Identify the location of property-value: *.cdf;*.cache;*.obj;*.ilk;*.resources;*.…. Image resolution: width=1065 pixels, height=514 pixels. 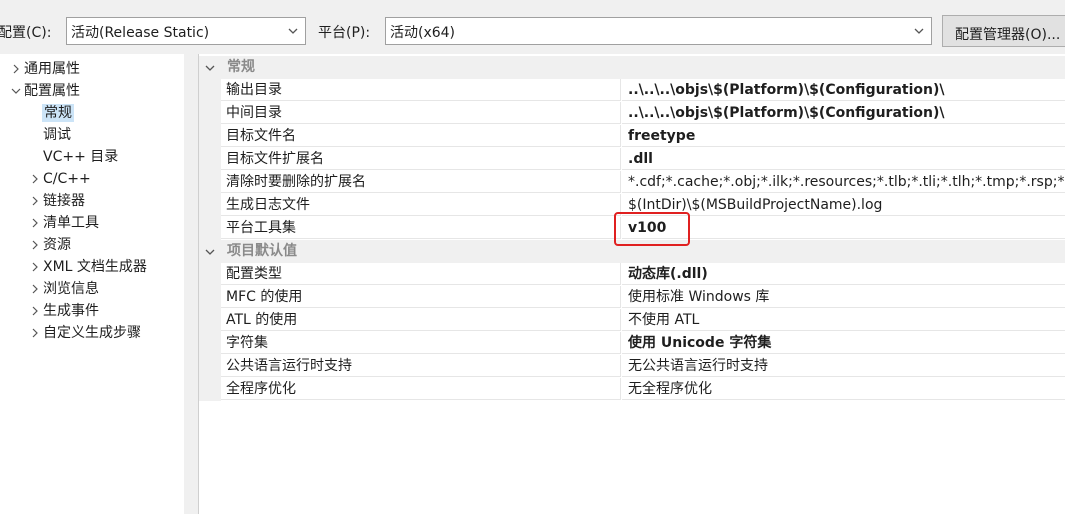
(843, 182).